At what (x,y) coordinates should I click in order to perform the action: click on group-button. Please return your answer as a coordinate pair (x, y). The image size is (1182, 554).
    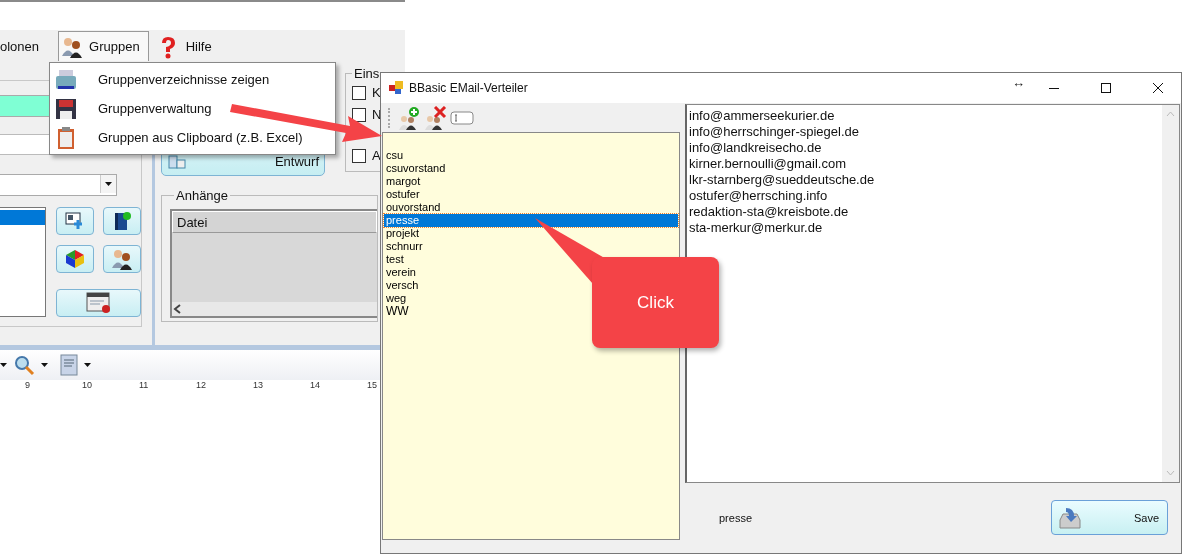
    Looking at the image, I should click on (122, 259).